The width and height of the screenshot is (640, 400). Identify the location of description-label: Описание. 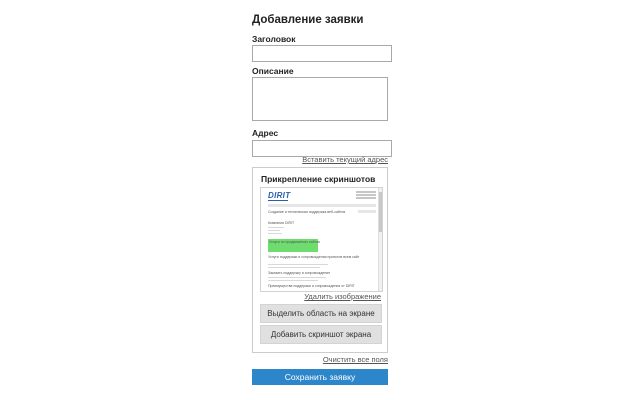
(273, 71).